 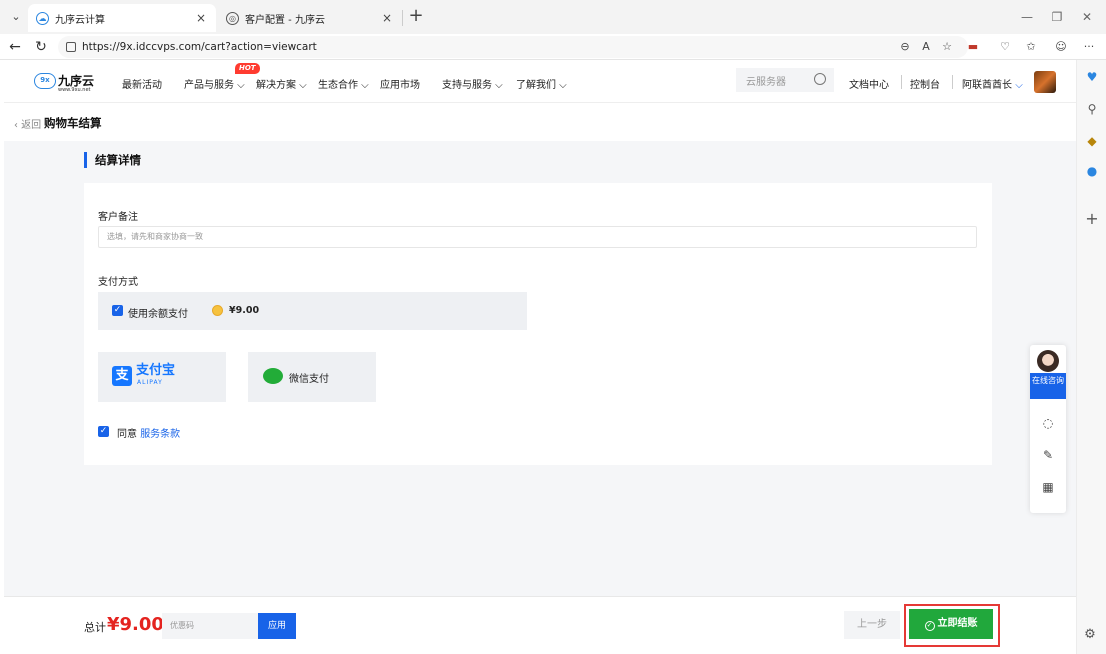 I want to click on online-consult-button: 在线咨询, so click(x=1048, y=386).